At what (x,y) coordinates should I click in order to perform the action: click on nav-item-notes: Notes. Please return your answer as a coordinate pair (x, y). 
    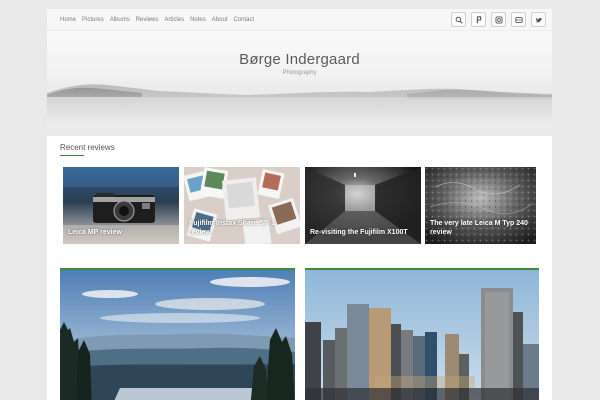
    Looking at the image, I should click on (198, 20).